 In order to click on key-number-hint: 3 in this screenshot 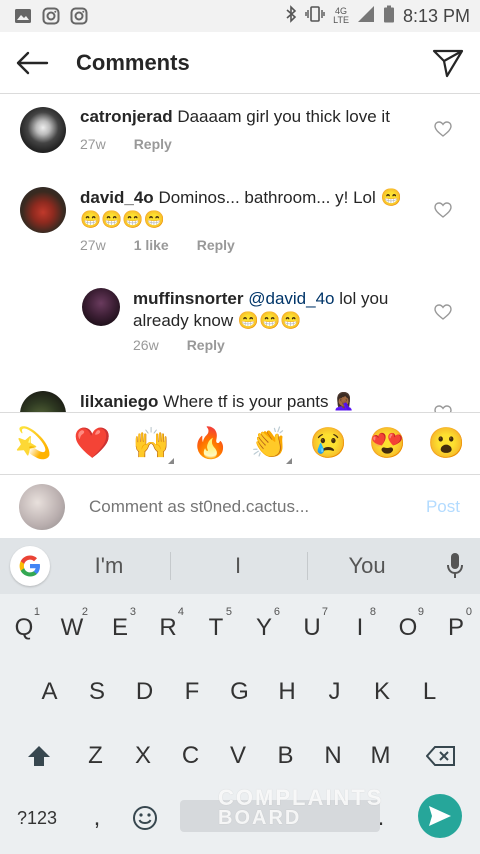, I will do `click(132, 612)`.